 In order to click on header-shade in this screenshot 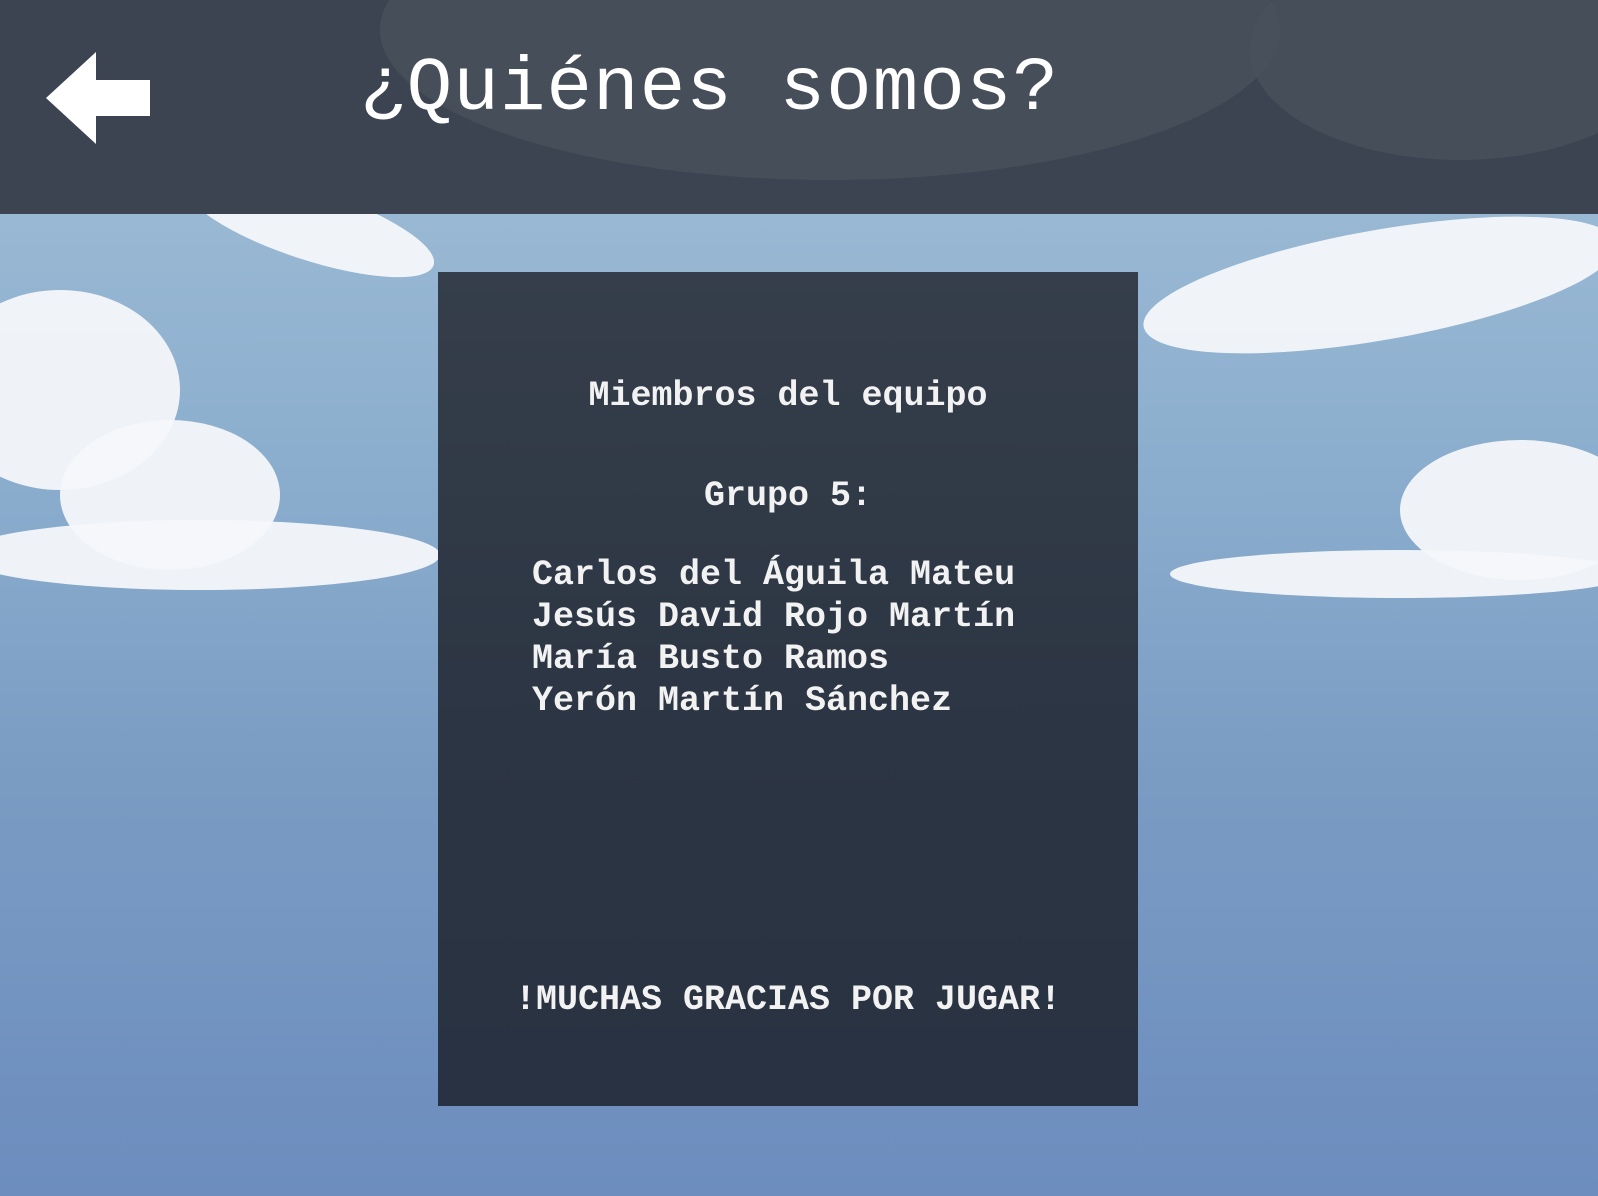, I will do `click(1424, 80)`.